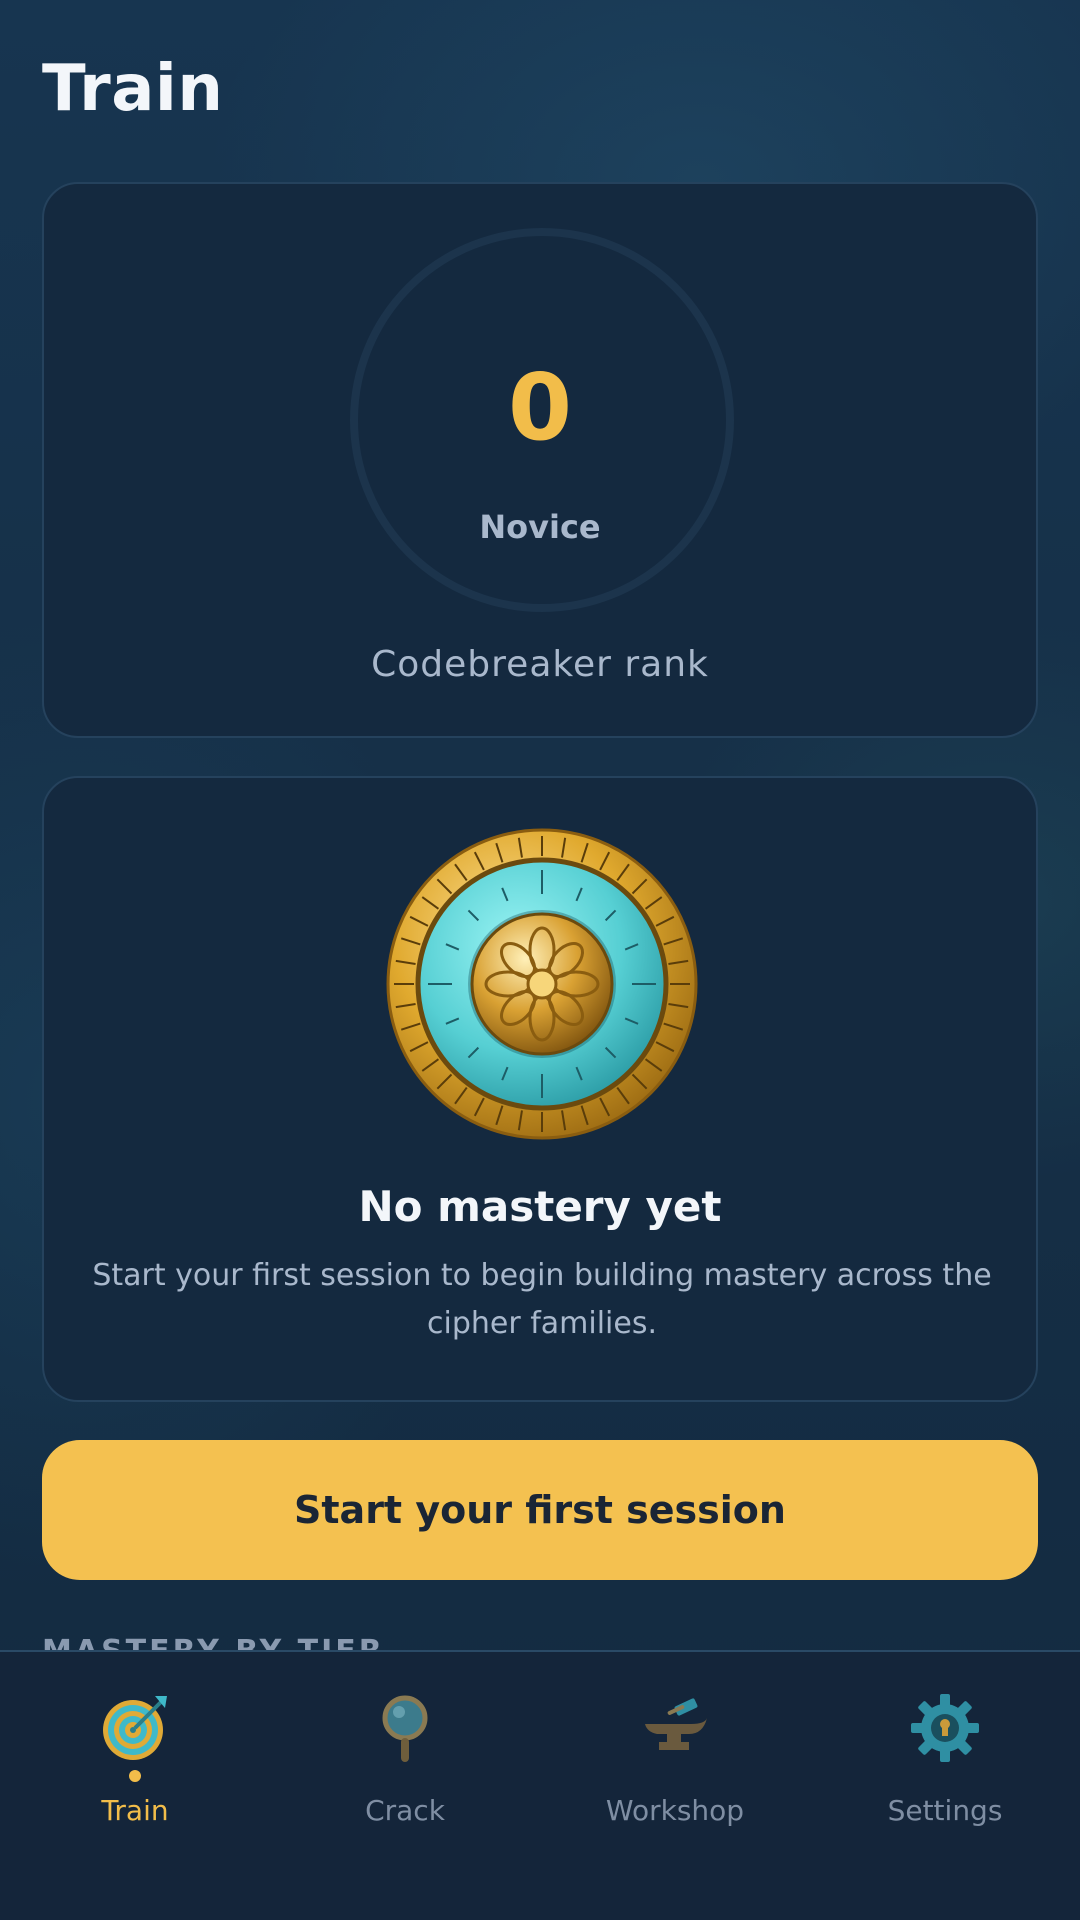 This screenshot has width=1080, height=1920. What do you see at coordinates (540, 1510) in the screenshot?
I see `start-session-button: Start your first session` at bounding box center [540, 1510].